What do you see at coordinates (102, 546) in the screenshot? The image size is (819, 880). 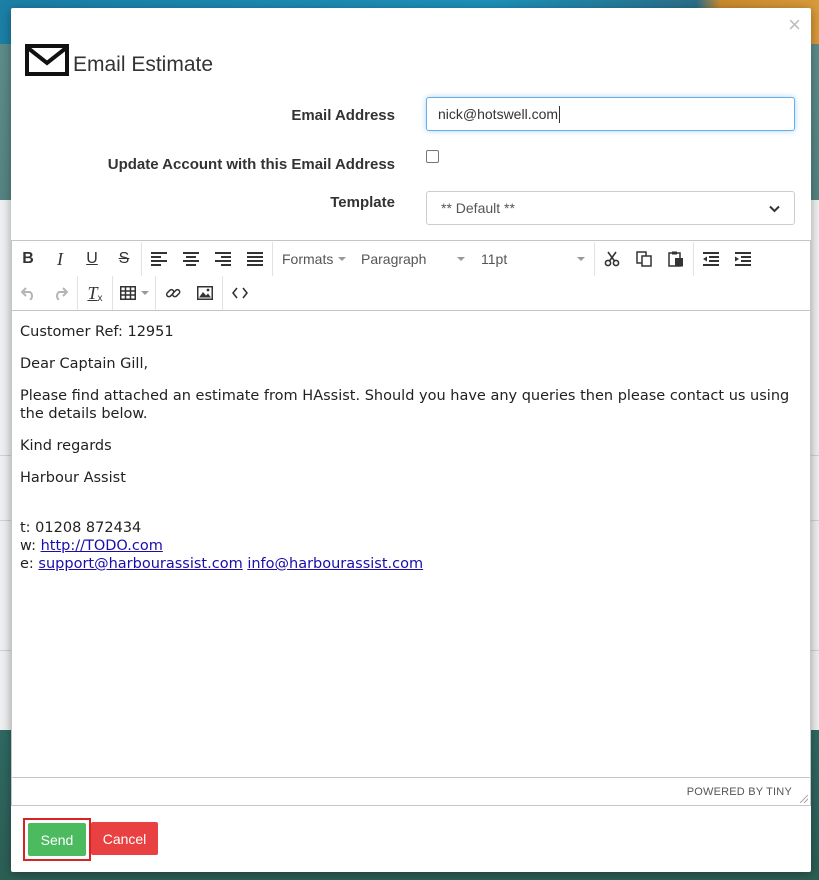 I see `web-link: http://TODO.com` at bounding box center [102, 546].